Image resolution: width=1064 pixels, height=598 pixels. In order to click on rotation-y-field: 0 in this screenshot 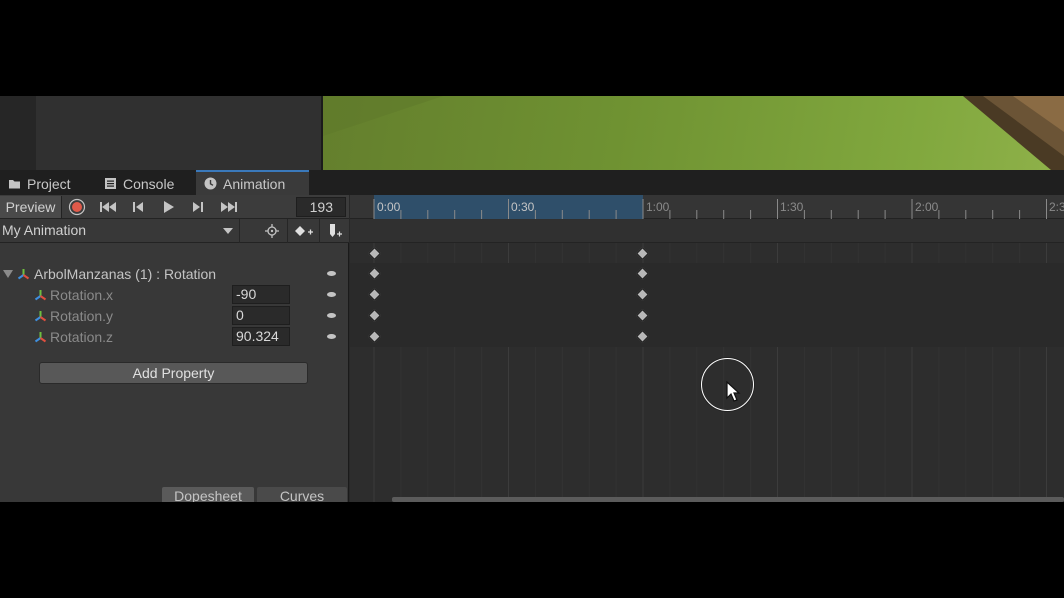, I will do `click(261, 315)`.